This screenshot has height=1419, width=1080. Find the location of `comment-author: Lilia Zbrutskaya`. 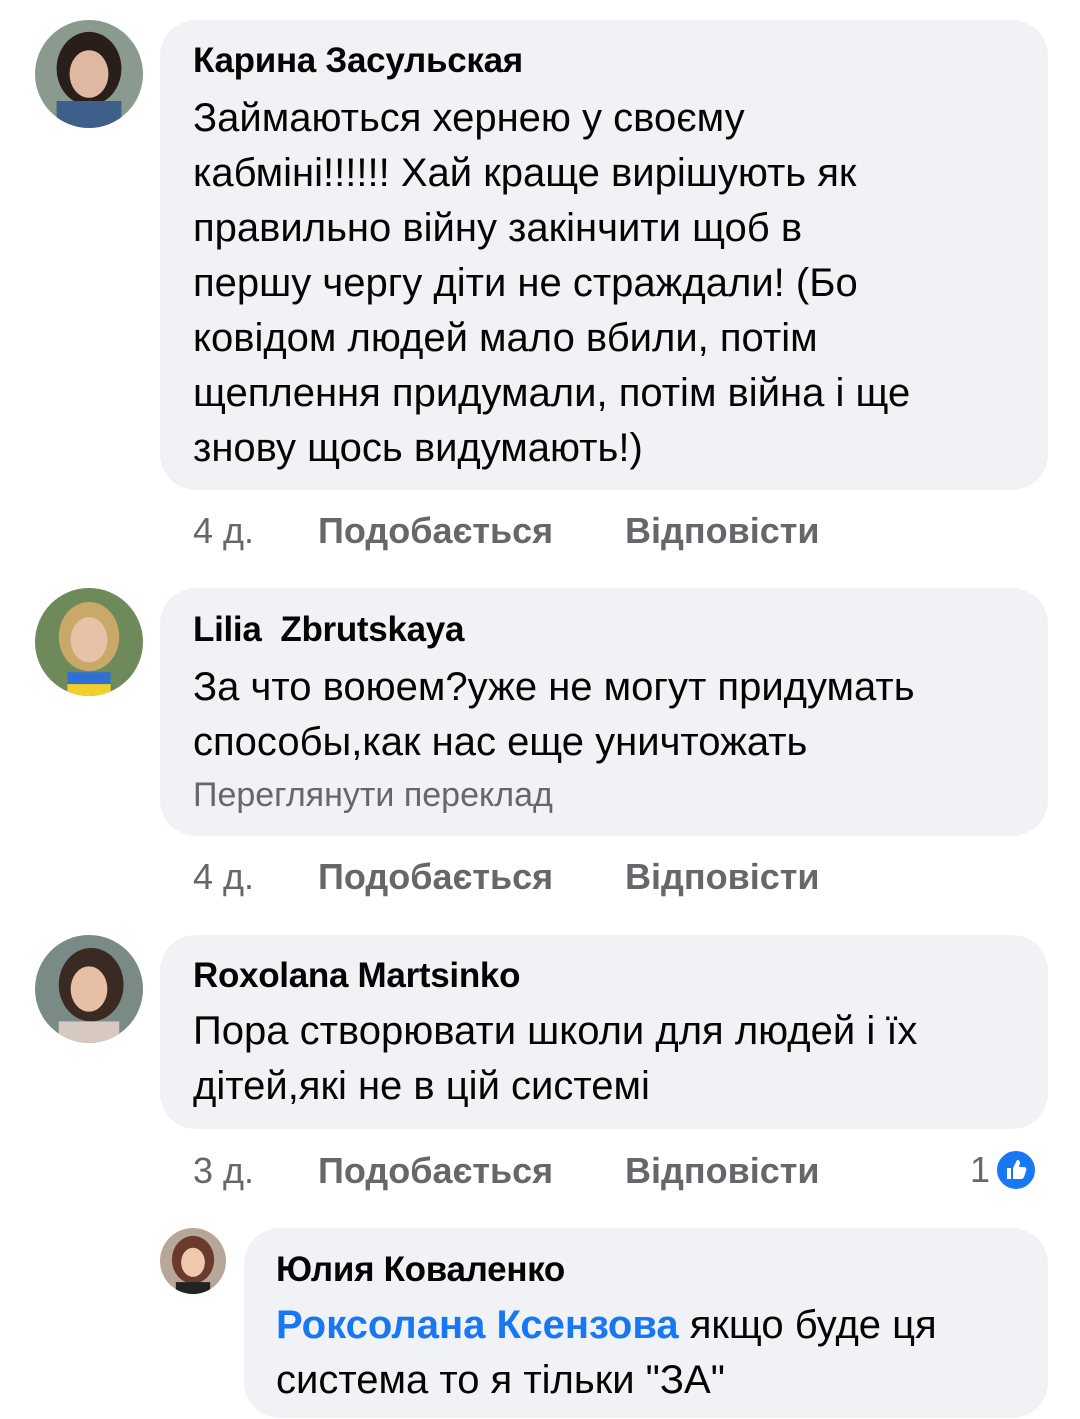

comment-author: Lilia Zbrutskaya is located at coordinates (328, 630).